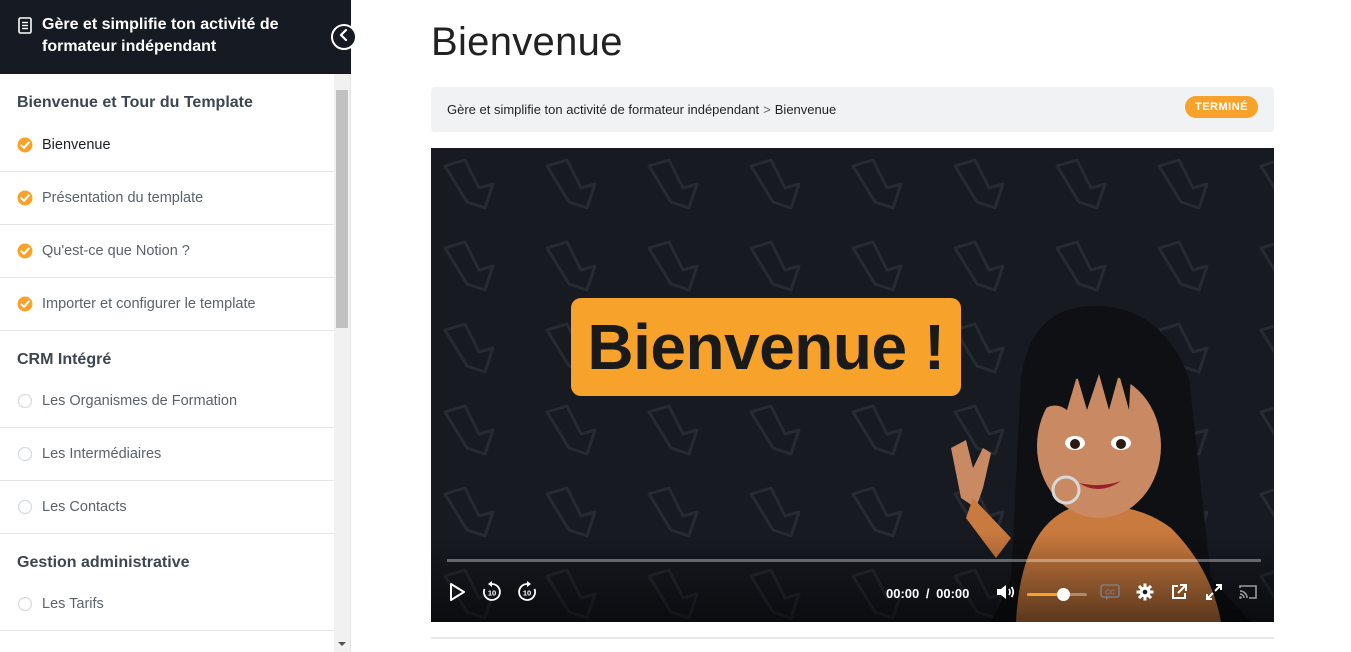 Image resolution: width=1351 pixels, height=652 pixels. I want to click on time-display: 00:00 / 00:00, so click(927, 593).